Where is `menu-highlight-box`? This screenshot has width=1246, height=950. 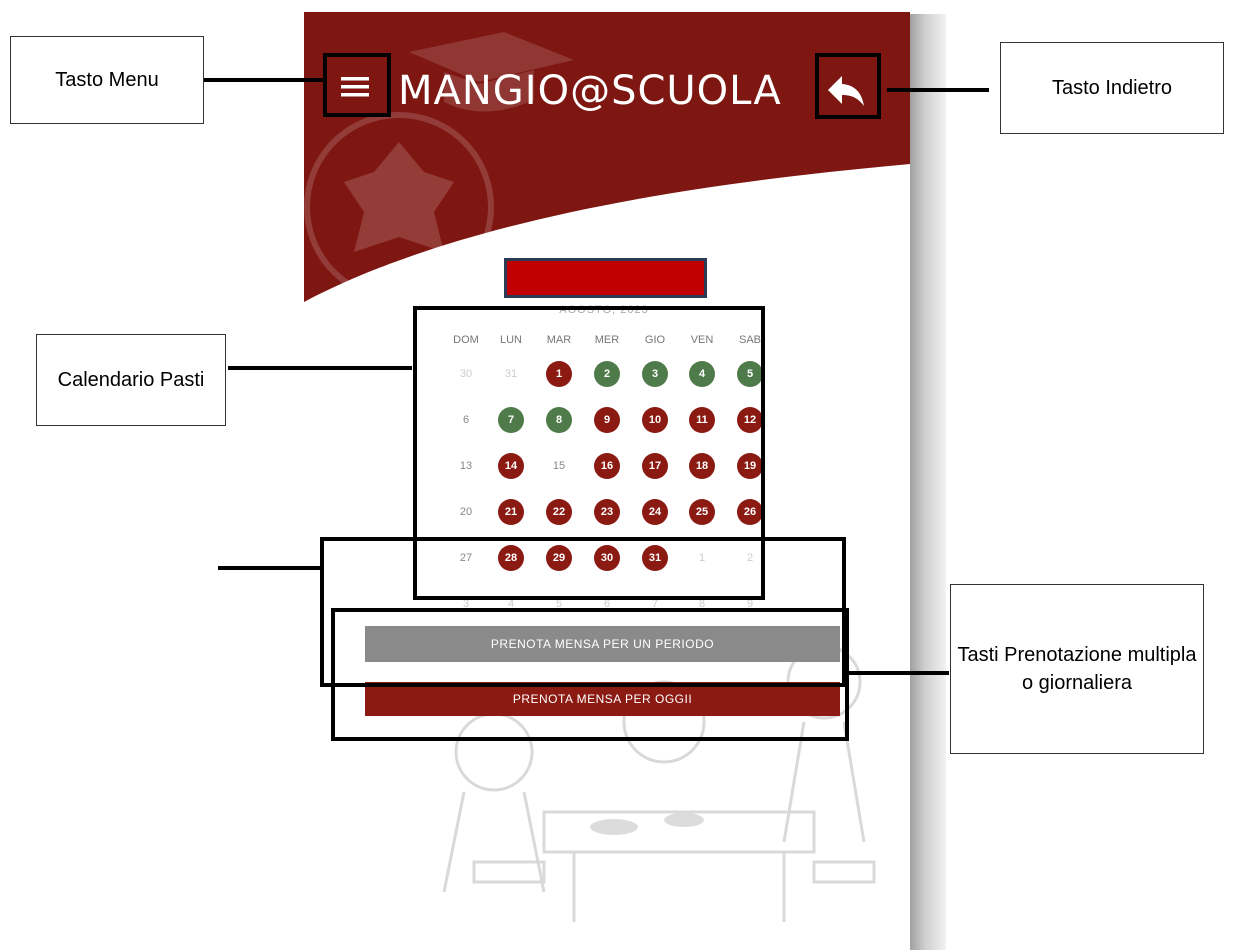 menu-highlight-box is located at coordinates (357, 85).